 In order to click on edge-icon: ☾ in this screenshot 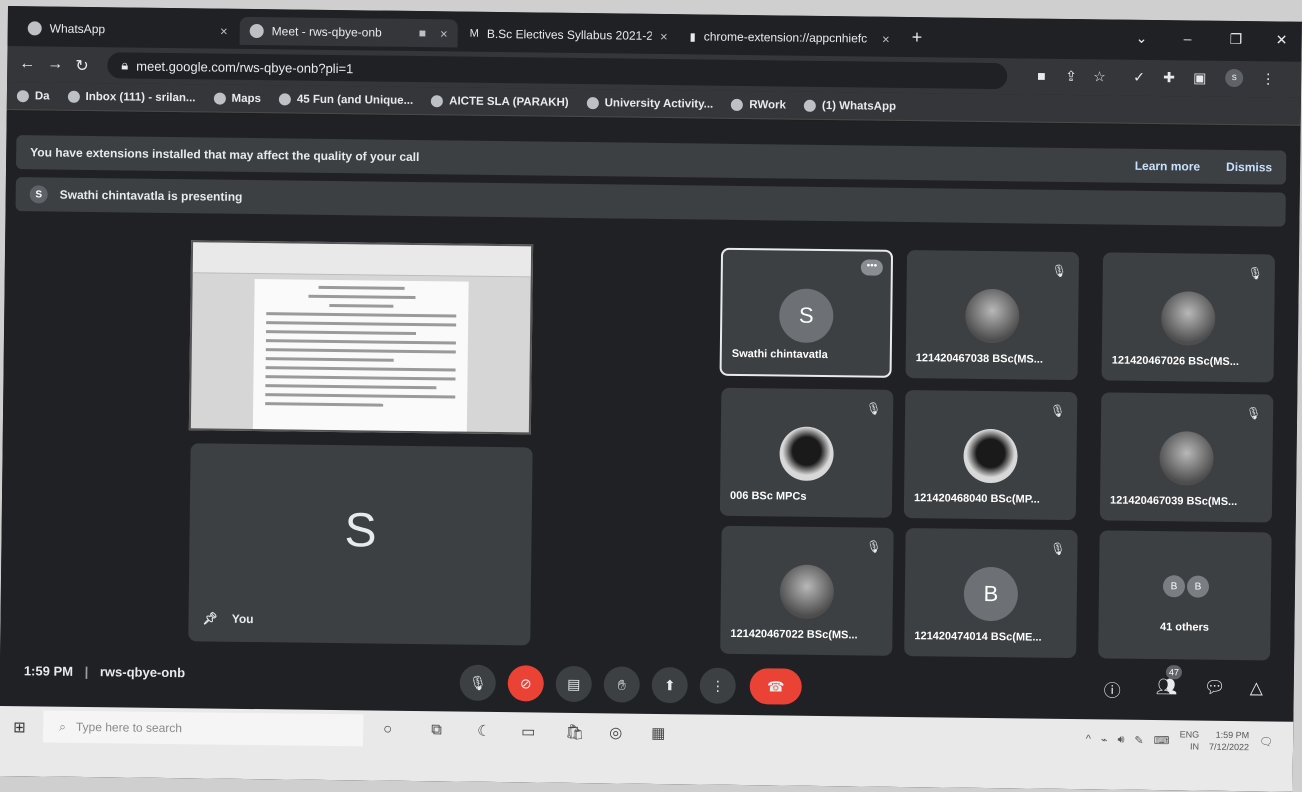, I will do `click(484, 731)`.